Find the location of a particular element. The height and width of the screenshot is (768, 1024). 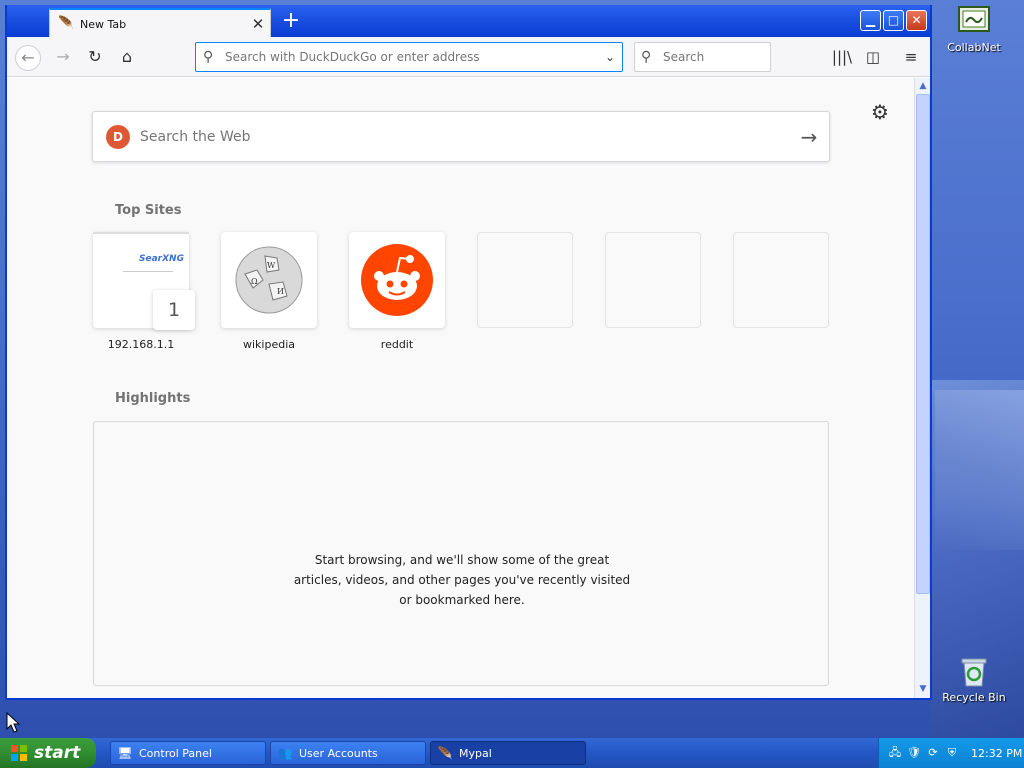

web-search-box: D → is located at coordinates (461, 136).